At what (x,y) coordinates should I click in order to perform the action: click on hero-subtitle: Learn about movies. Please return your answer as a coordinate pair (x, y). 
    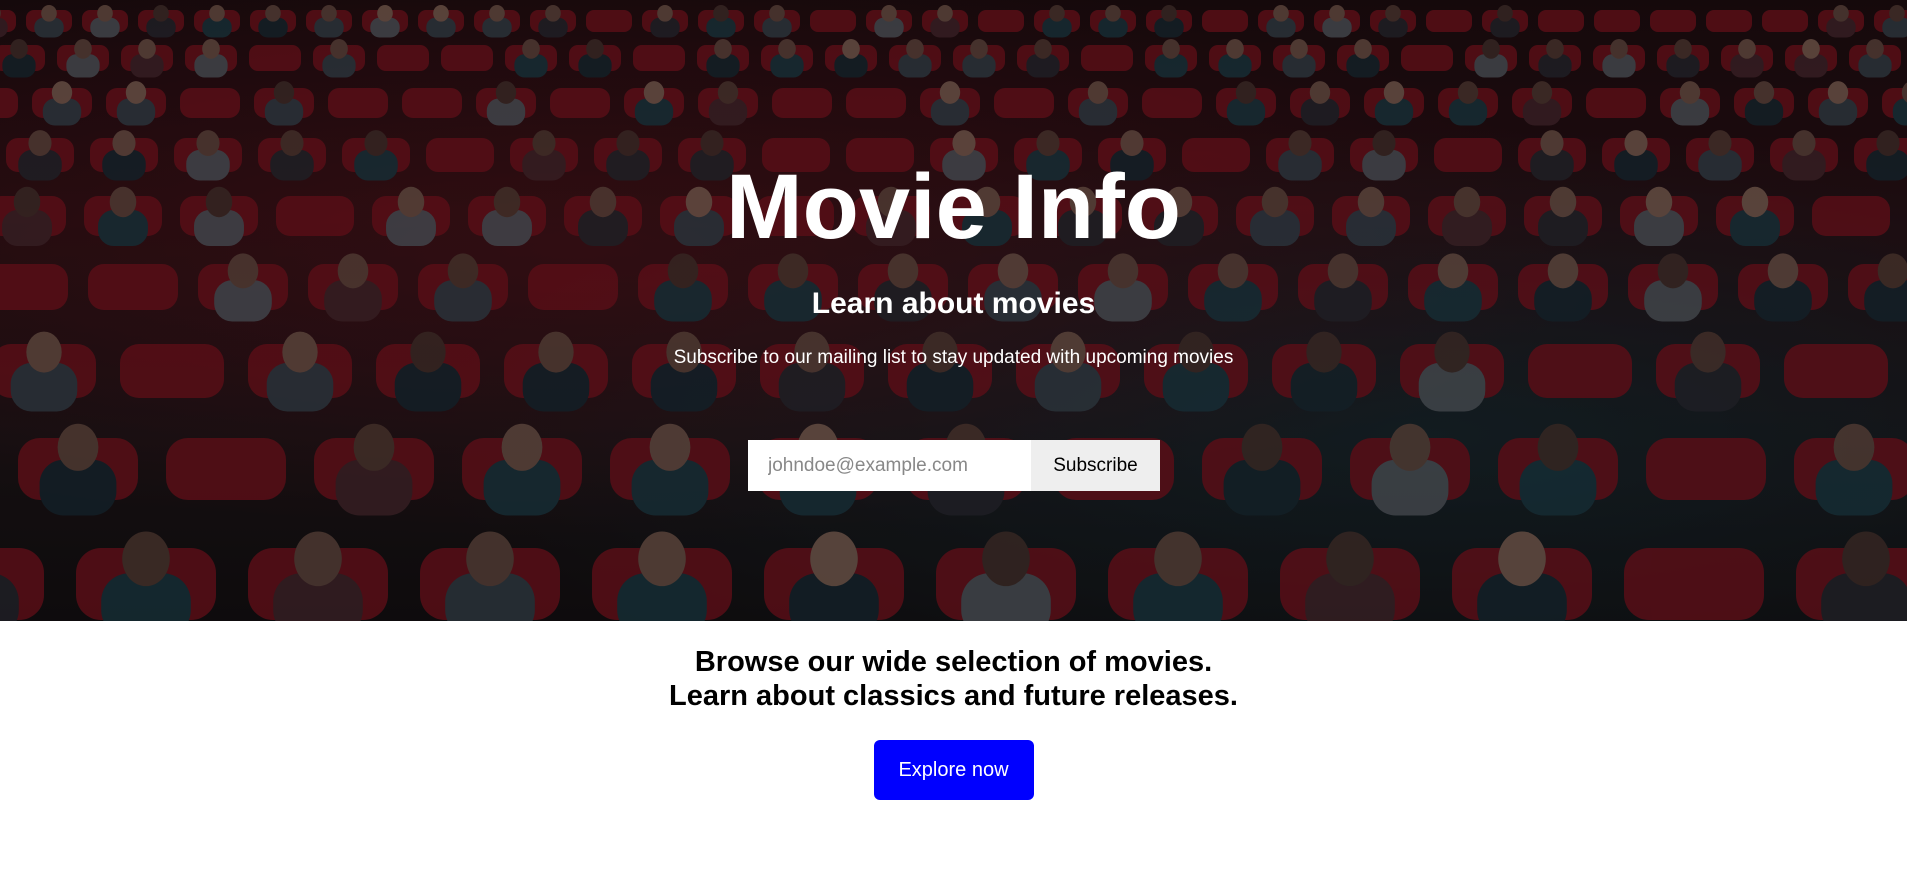
    Looking at the image, I should click on (953, 303).